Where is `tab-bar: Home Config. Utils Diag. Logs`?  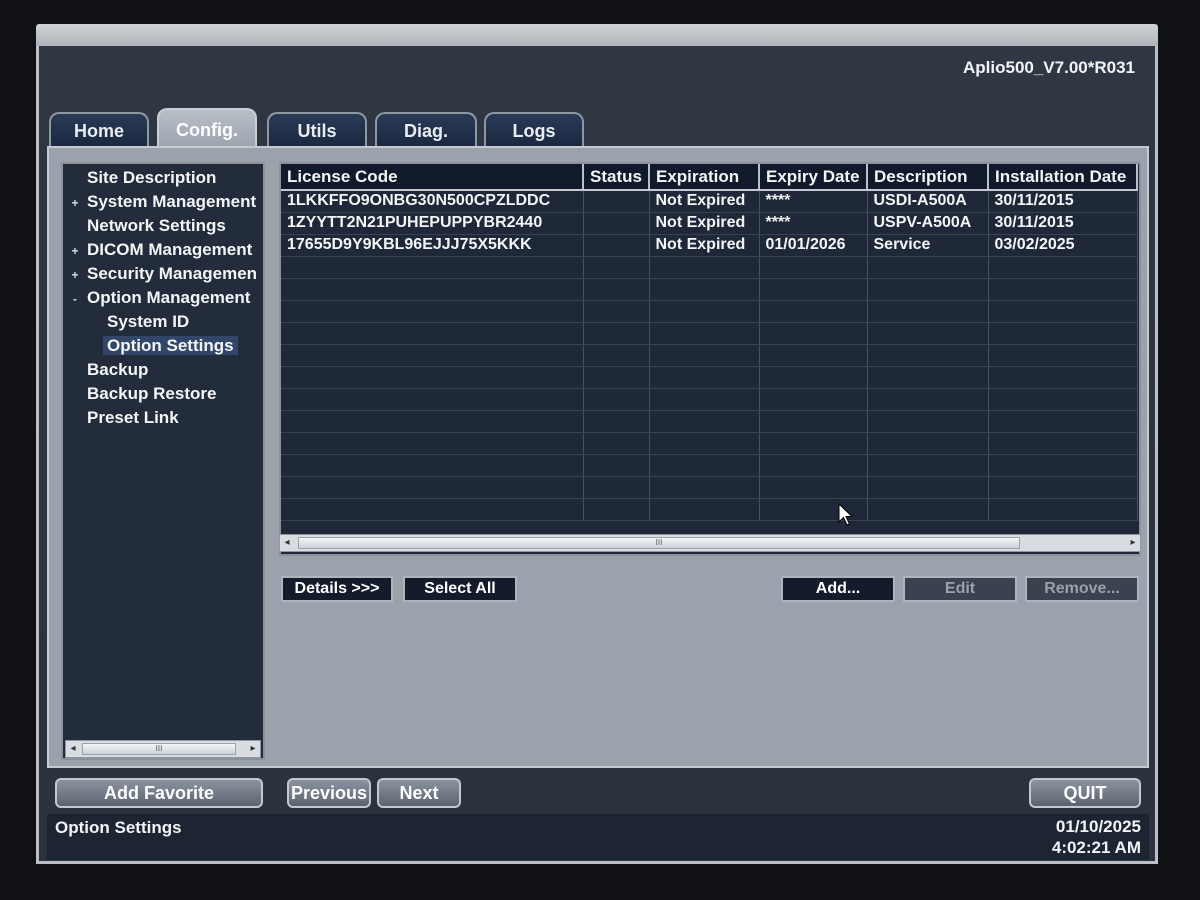
tab-bar: Home Config. Utils Diag. Logs is located at coordinates (597, 129).